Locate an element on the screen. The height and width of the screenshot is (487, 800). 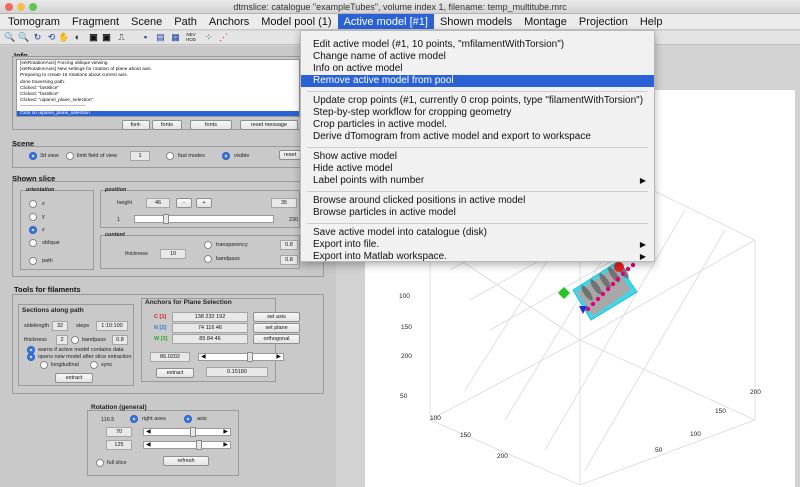
menu-item-show-active-model: Show active model is located at coordinates (477, 157).